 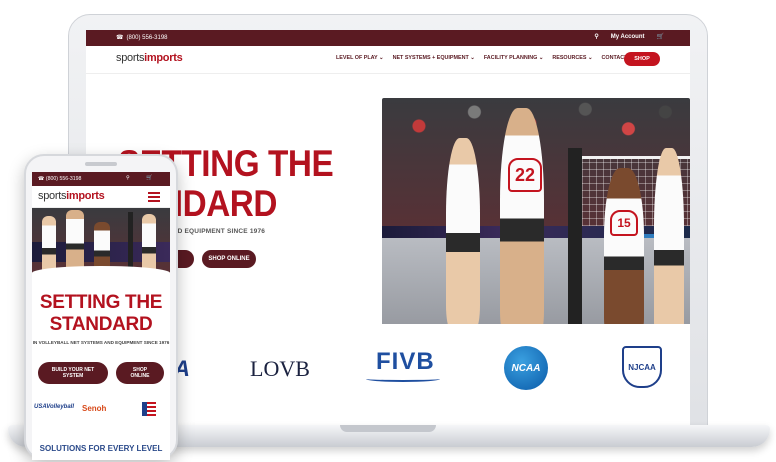 I want to click on fivb-swoosh, so click(x=403, y=379).